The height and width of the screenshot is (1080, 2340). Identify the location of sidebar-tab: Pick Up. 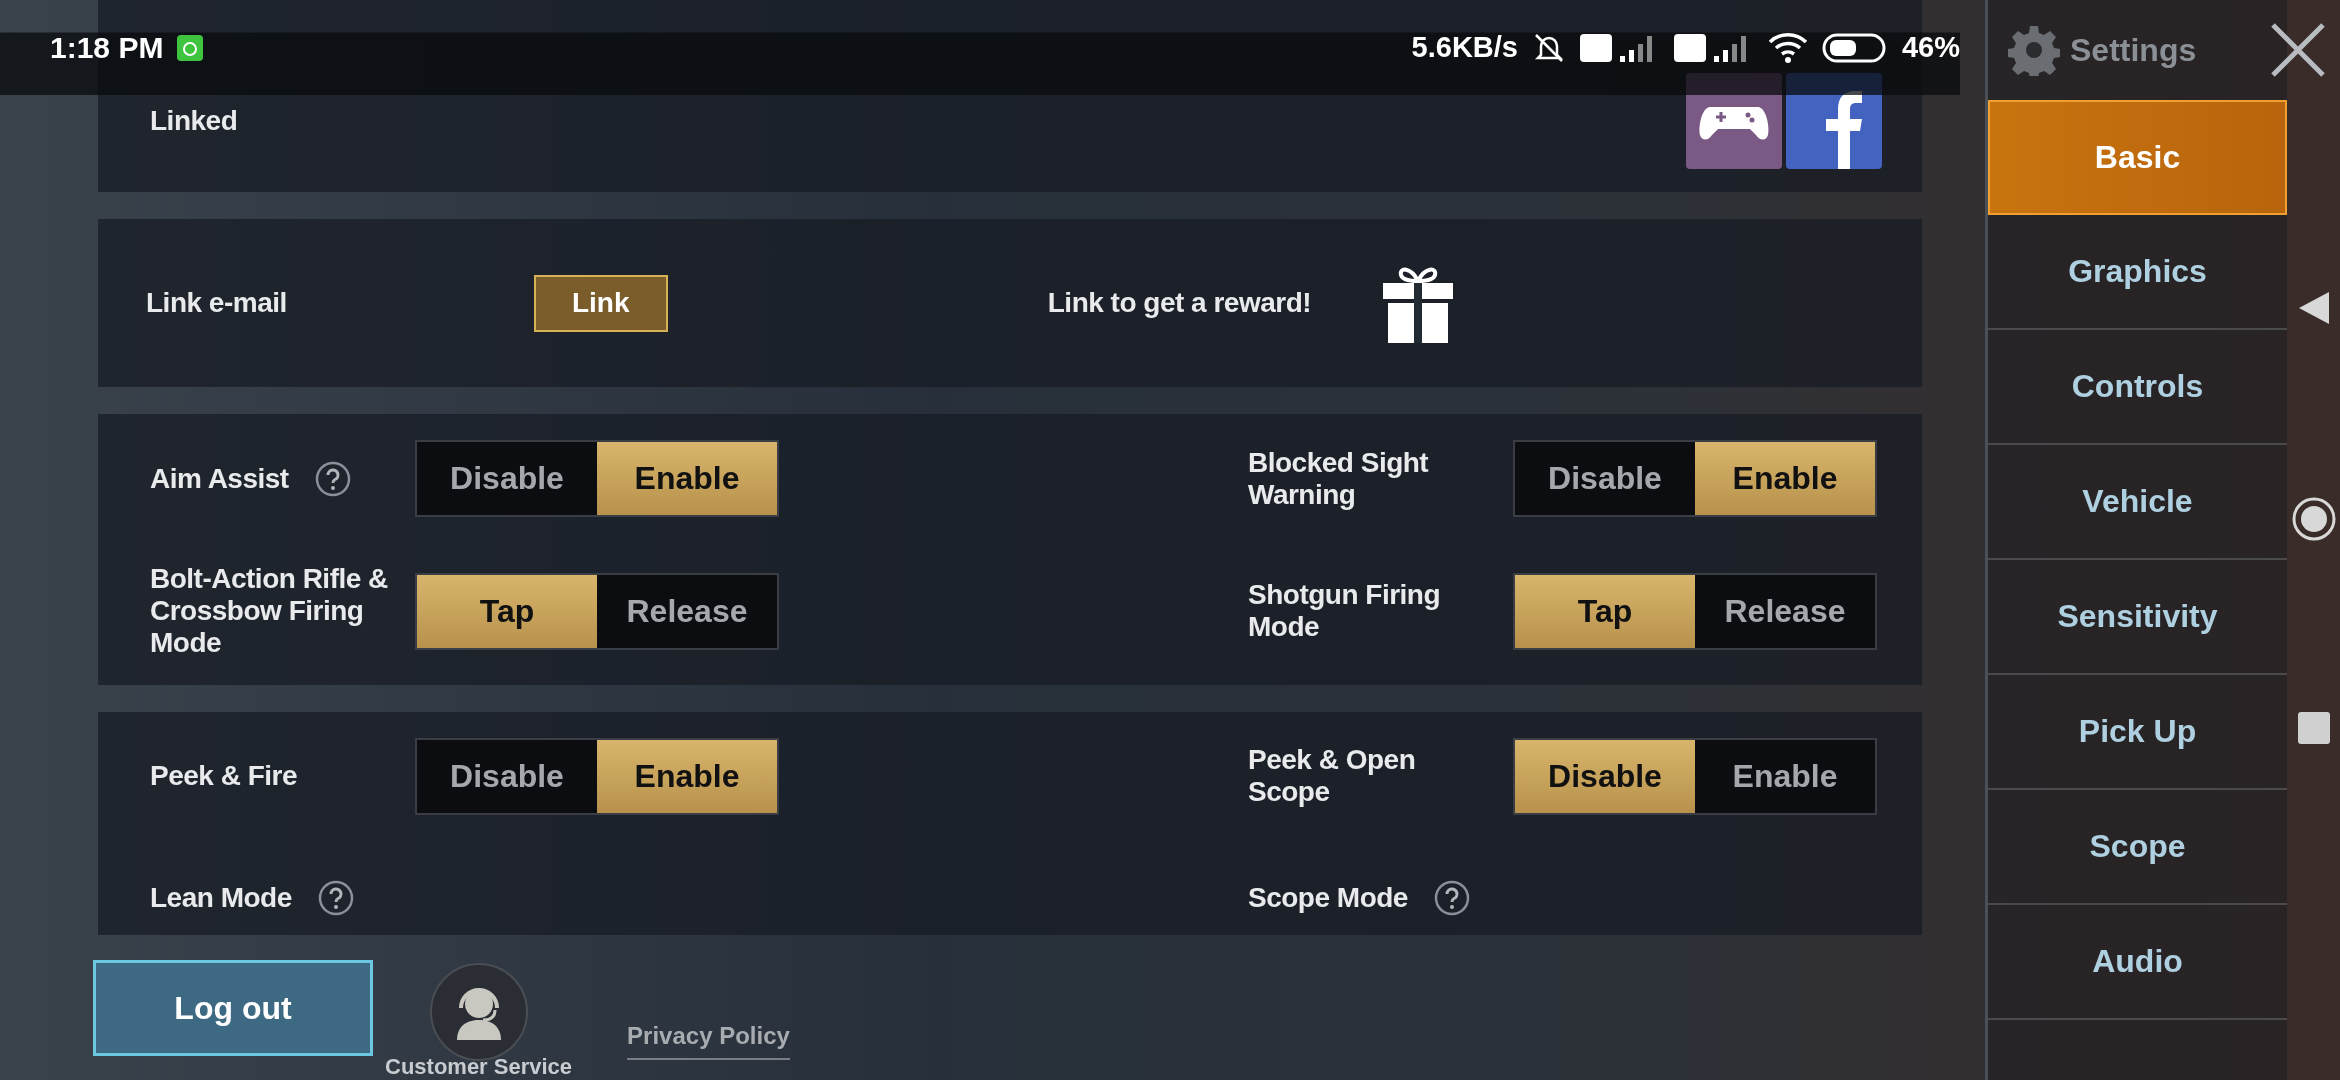
(2137, 732).